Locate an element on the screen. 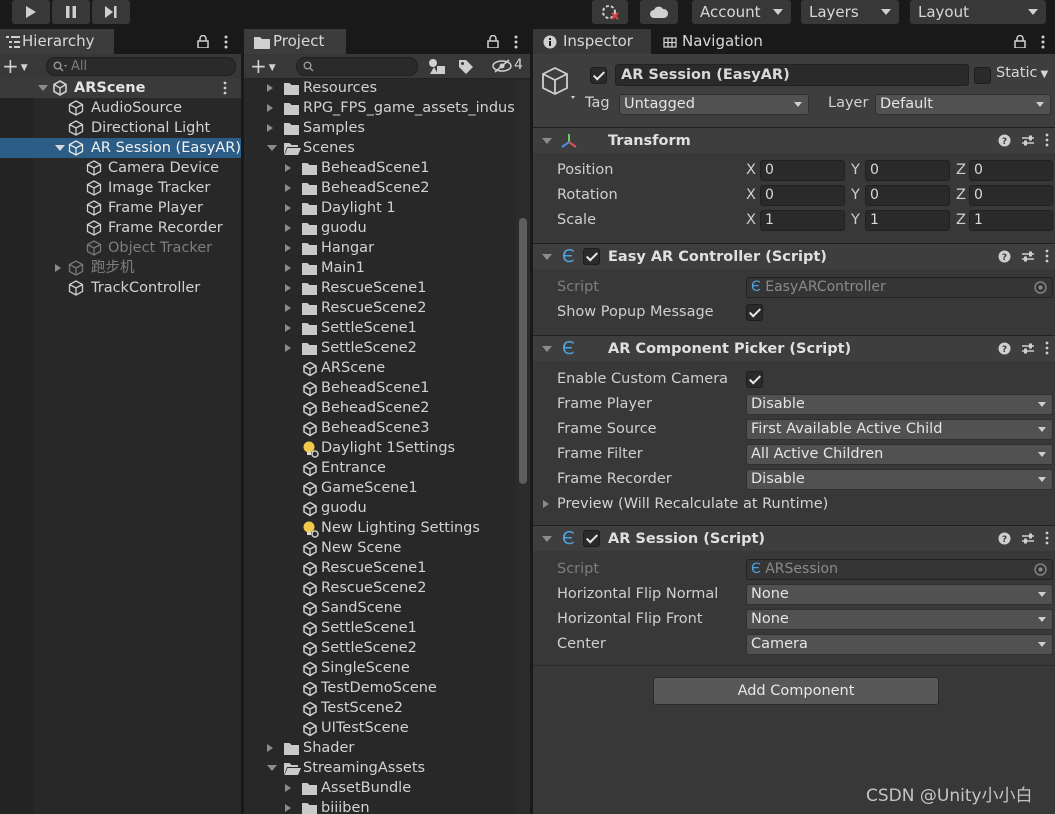  hierarchy-item: Directional Light is located at coordinates (120, 128).